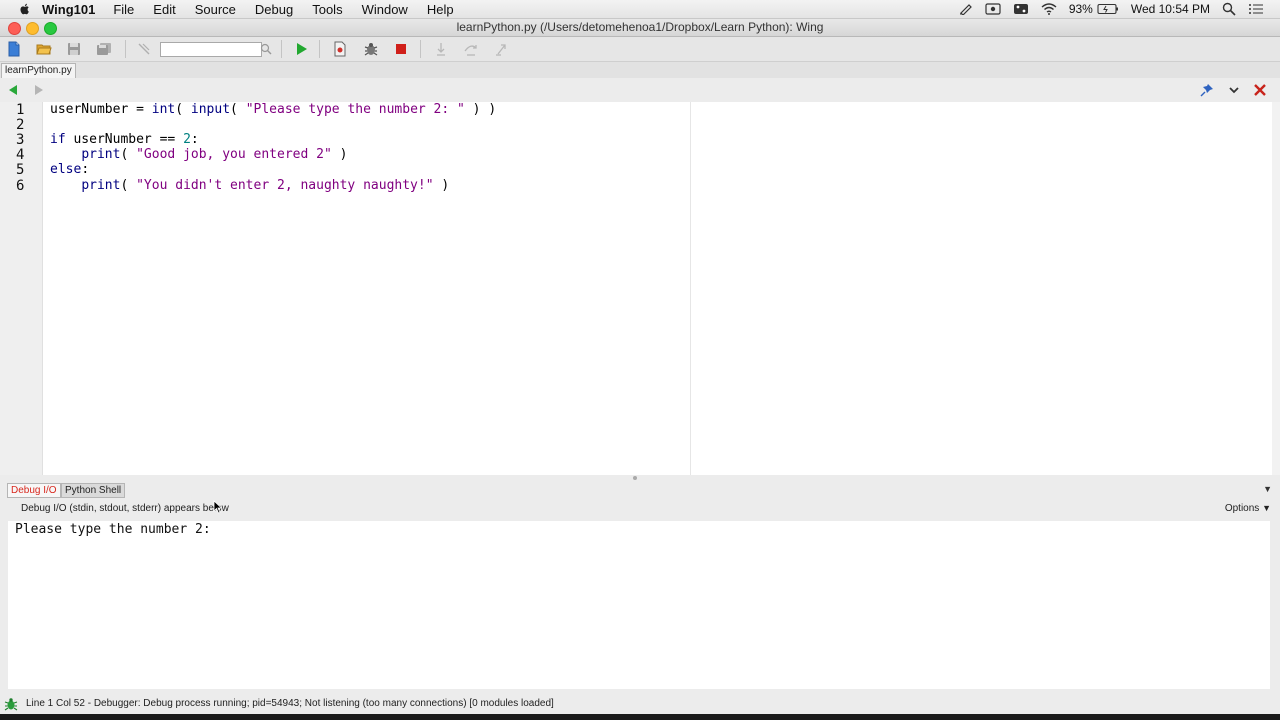 This screenshot has height=720, width=1280. I want to click on debug-bug-button, so click(371, 49).